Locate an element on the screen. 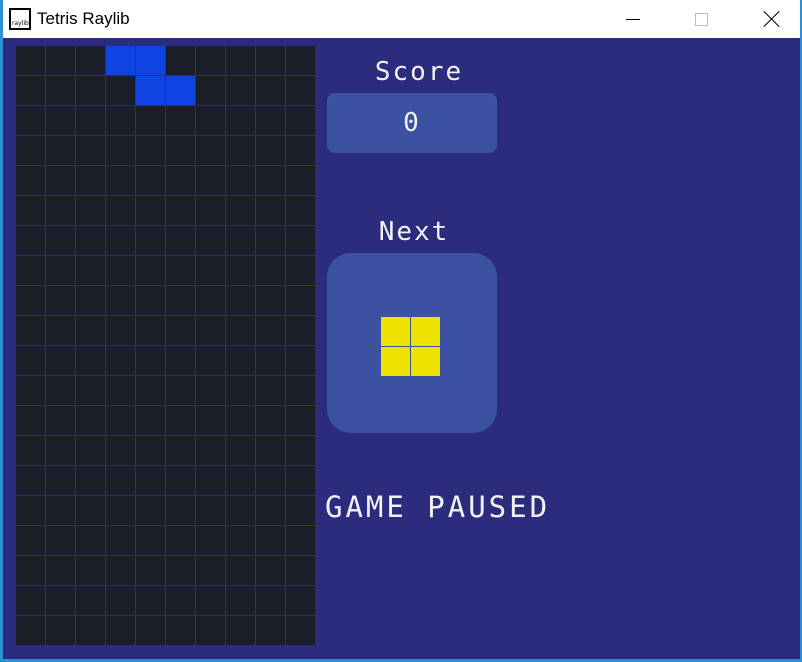  minimize-button is located at coordinates (633, 19).